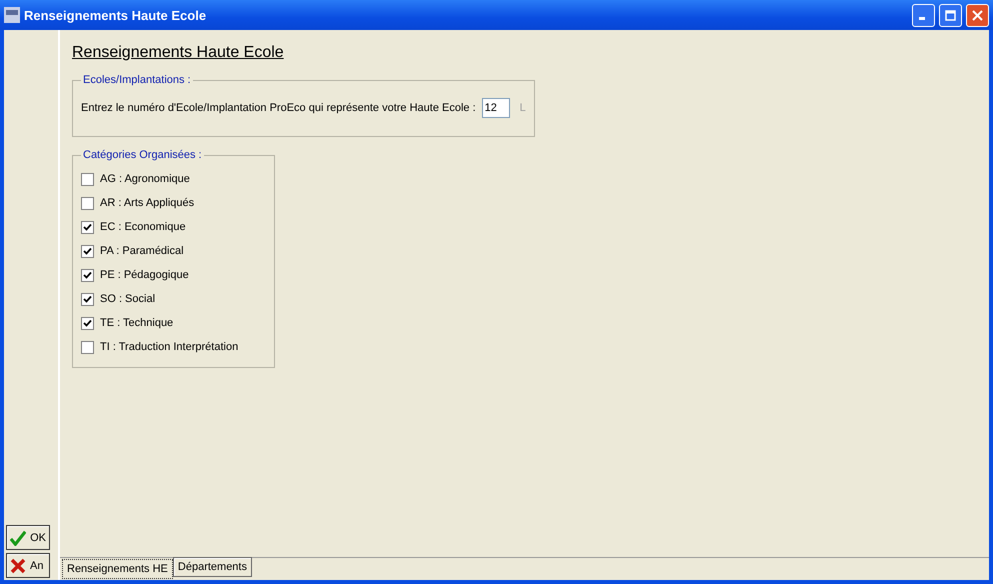 This screenshot has width=993, height=584. I want to click on group-legend: Ecoles/Implantations :, so click(137, 80).